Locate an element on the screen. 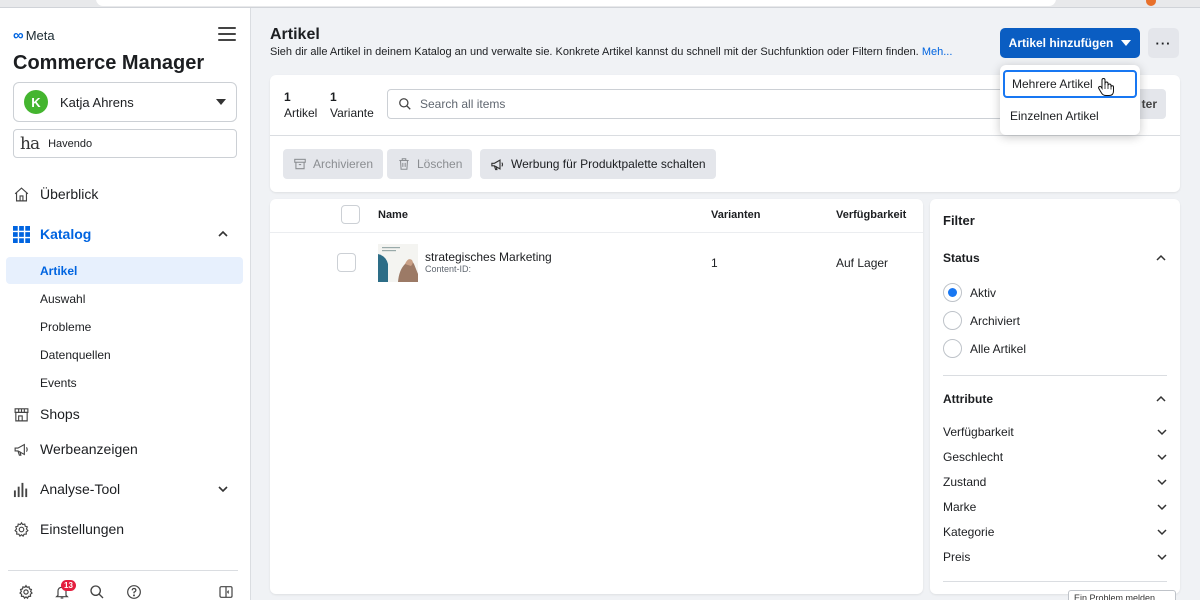  attributes-section-header: Attribute is located at coordinates (968, 399).